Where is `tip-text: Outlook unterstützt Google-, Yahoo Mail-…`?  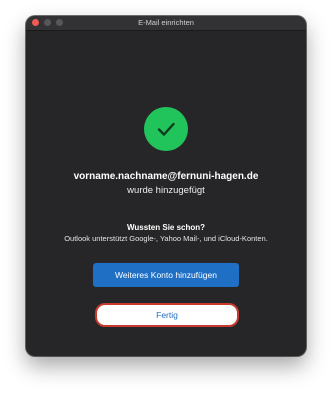 tip-text: Outlook unterstützt Google-, Yahoo Mail-… is located at coordinates (166, 238).